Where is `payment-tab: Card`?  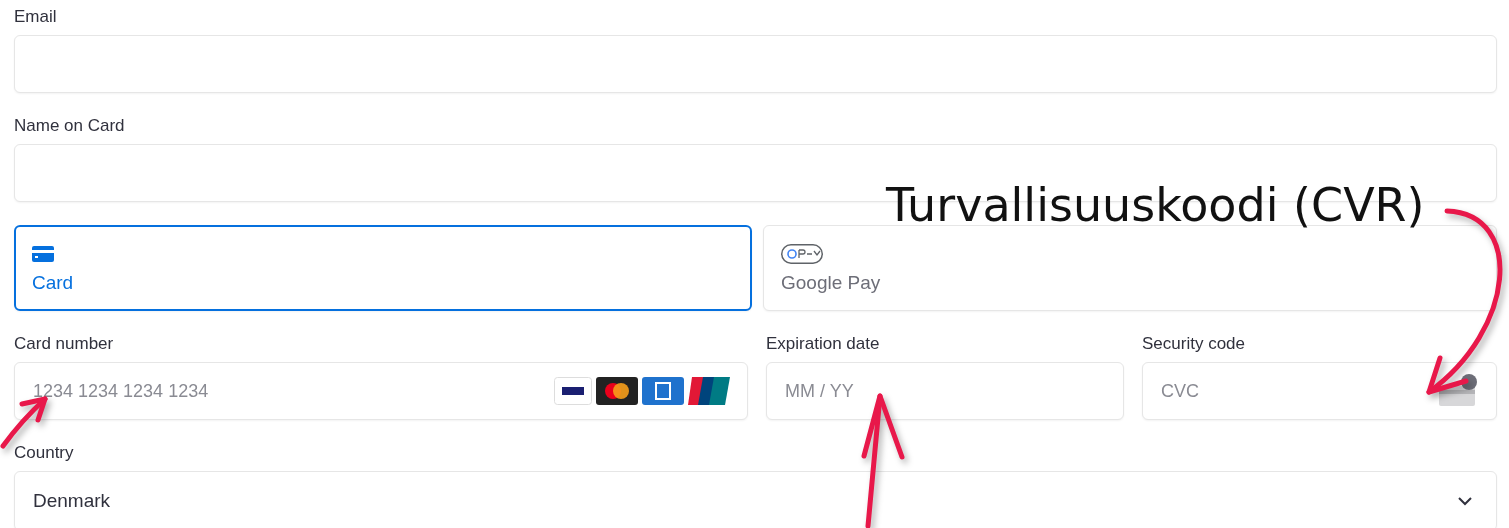
payment-tab: Card is located at coordinates (383, 268).